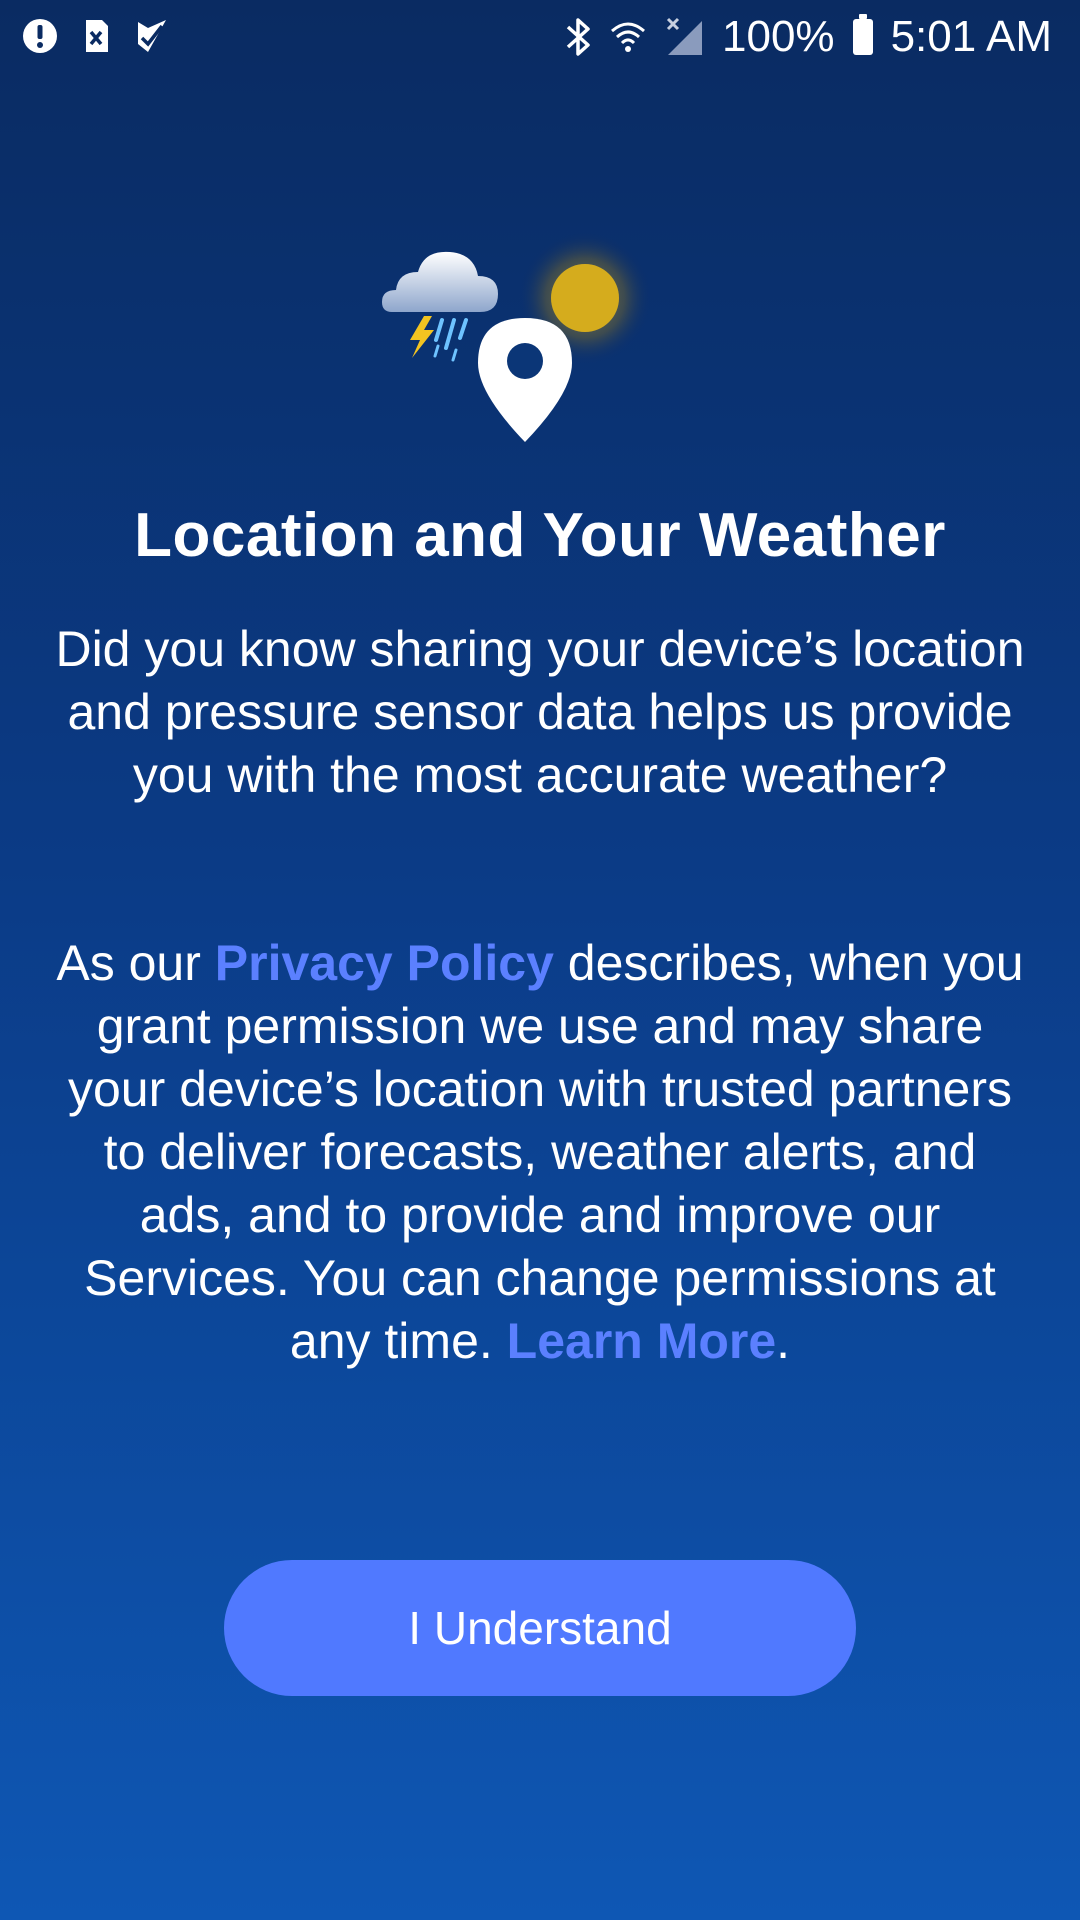 This screenshot has width=1080, height=1920. I want to click on i-understand-button: I Understand, so click(540, 1628).